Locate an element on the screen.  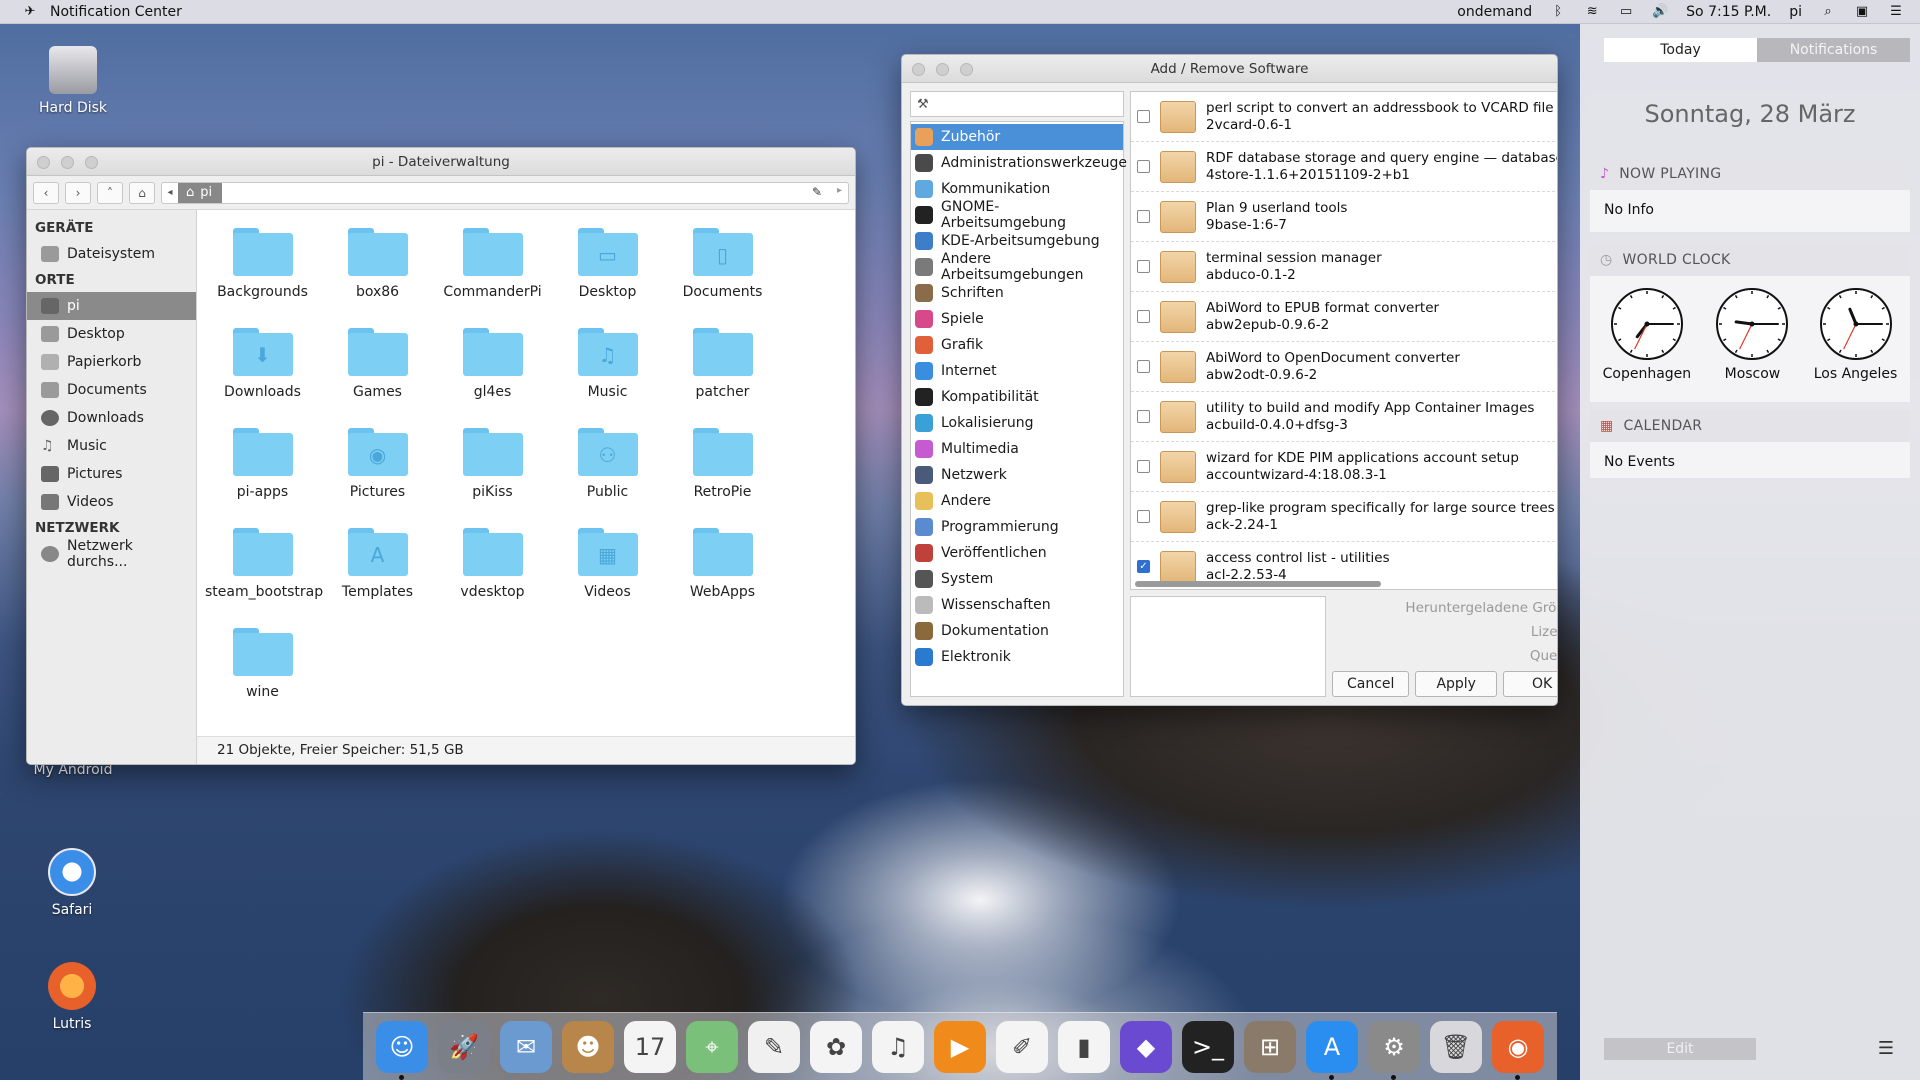
sidebar-item-videos: Videos is located at coordinates (111, 502).